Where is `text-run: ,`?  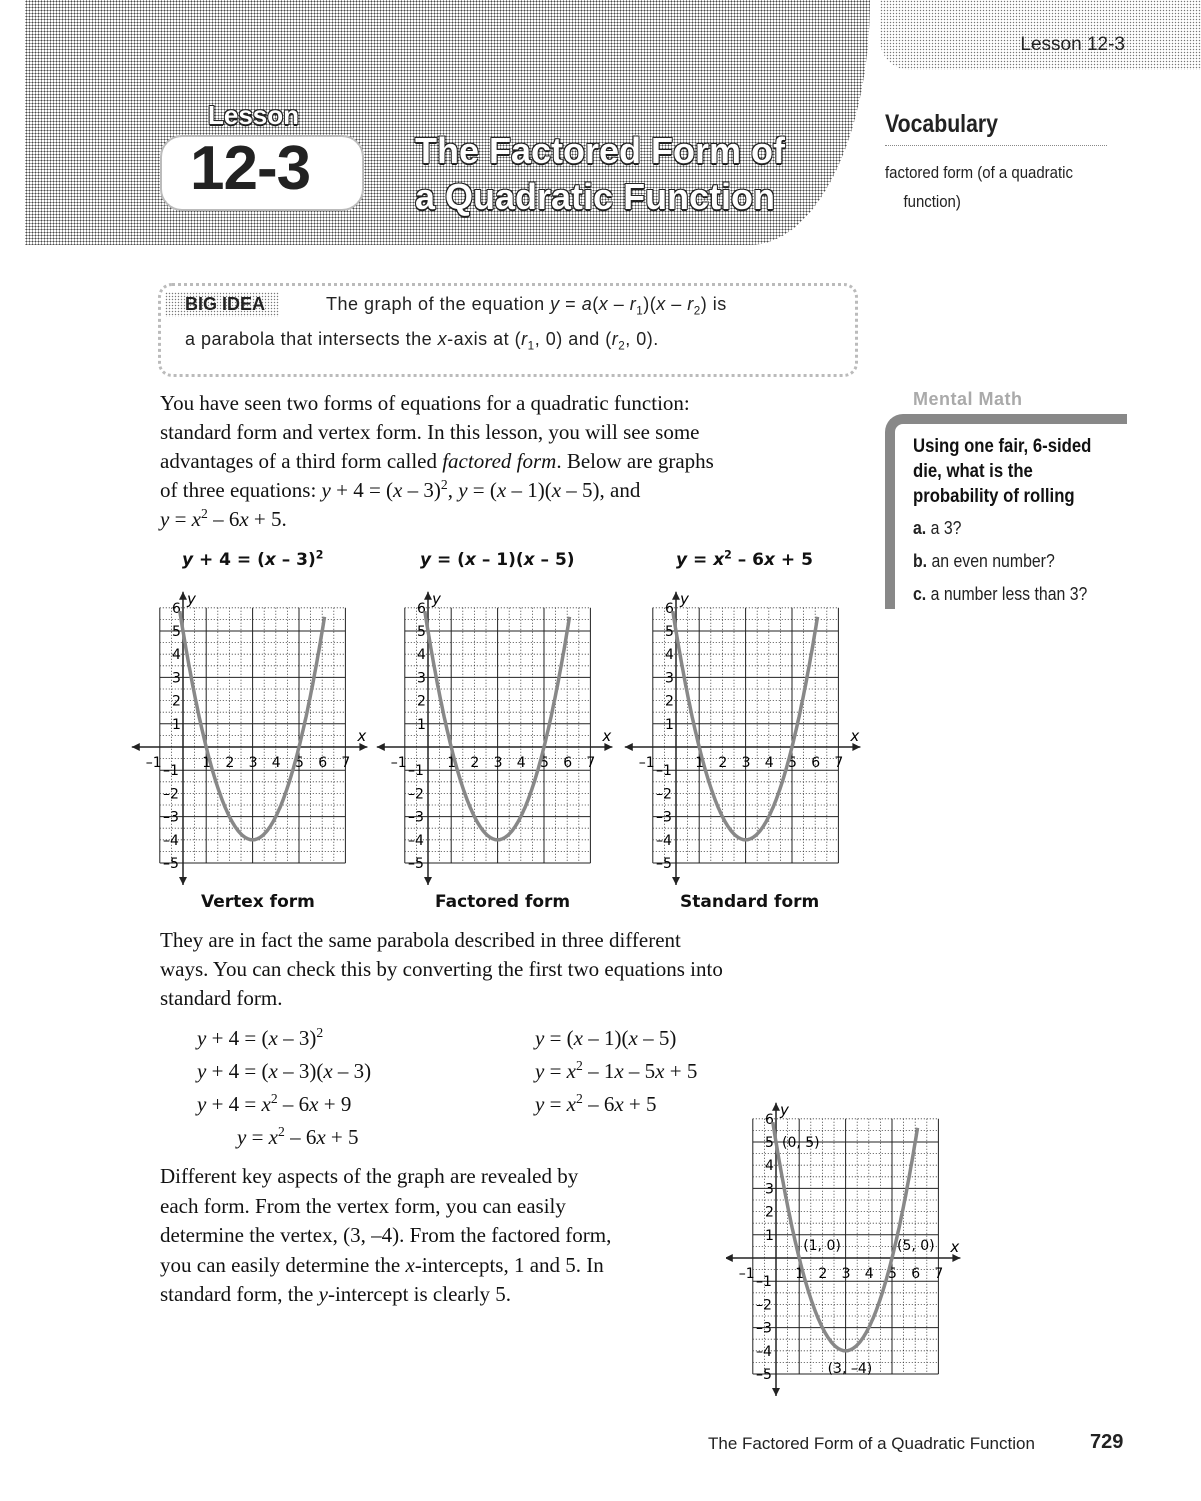 text-run: , is located at coordinates (453, 490).